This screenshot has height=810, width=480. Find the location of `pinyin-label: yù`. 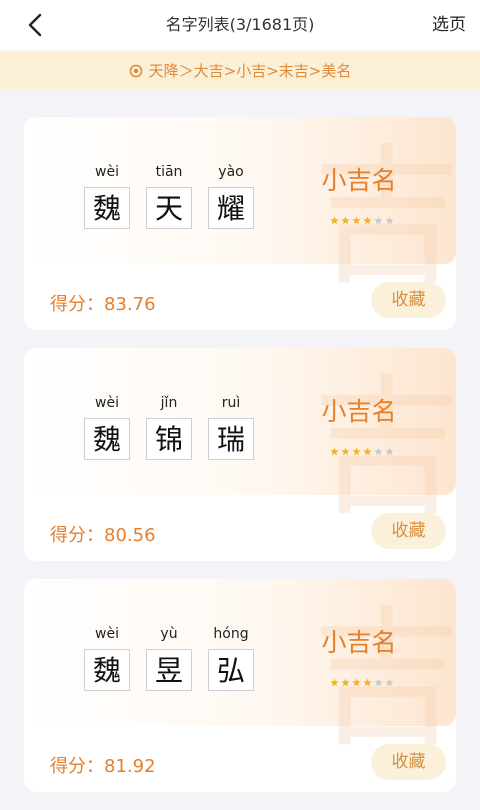

pinyin-label: yù is located at coordinates (169, 634).